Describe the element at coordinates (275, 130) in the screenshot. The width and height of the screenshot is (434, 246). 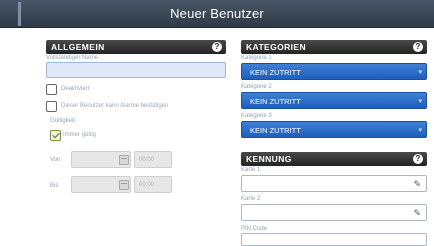
I see `category-3-value: KEIN ZUTRITT` at that location.